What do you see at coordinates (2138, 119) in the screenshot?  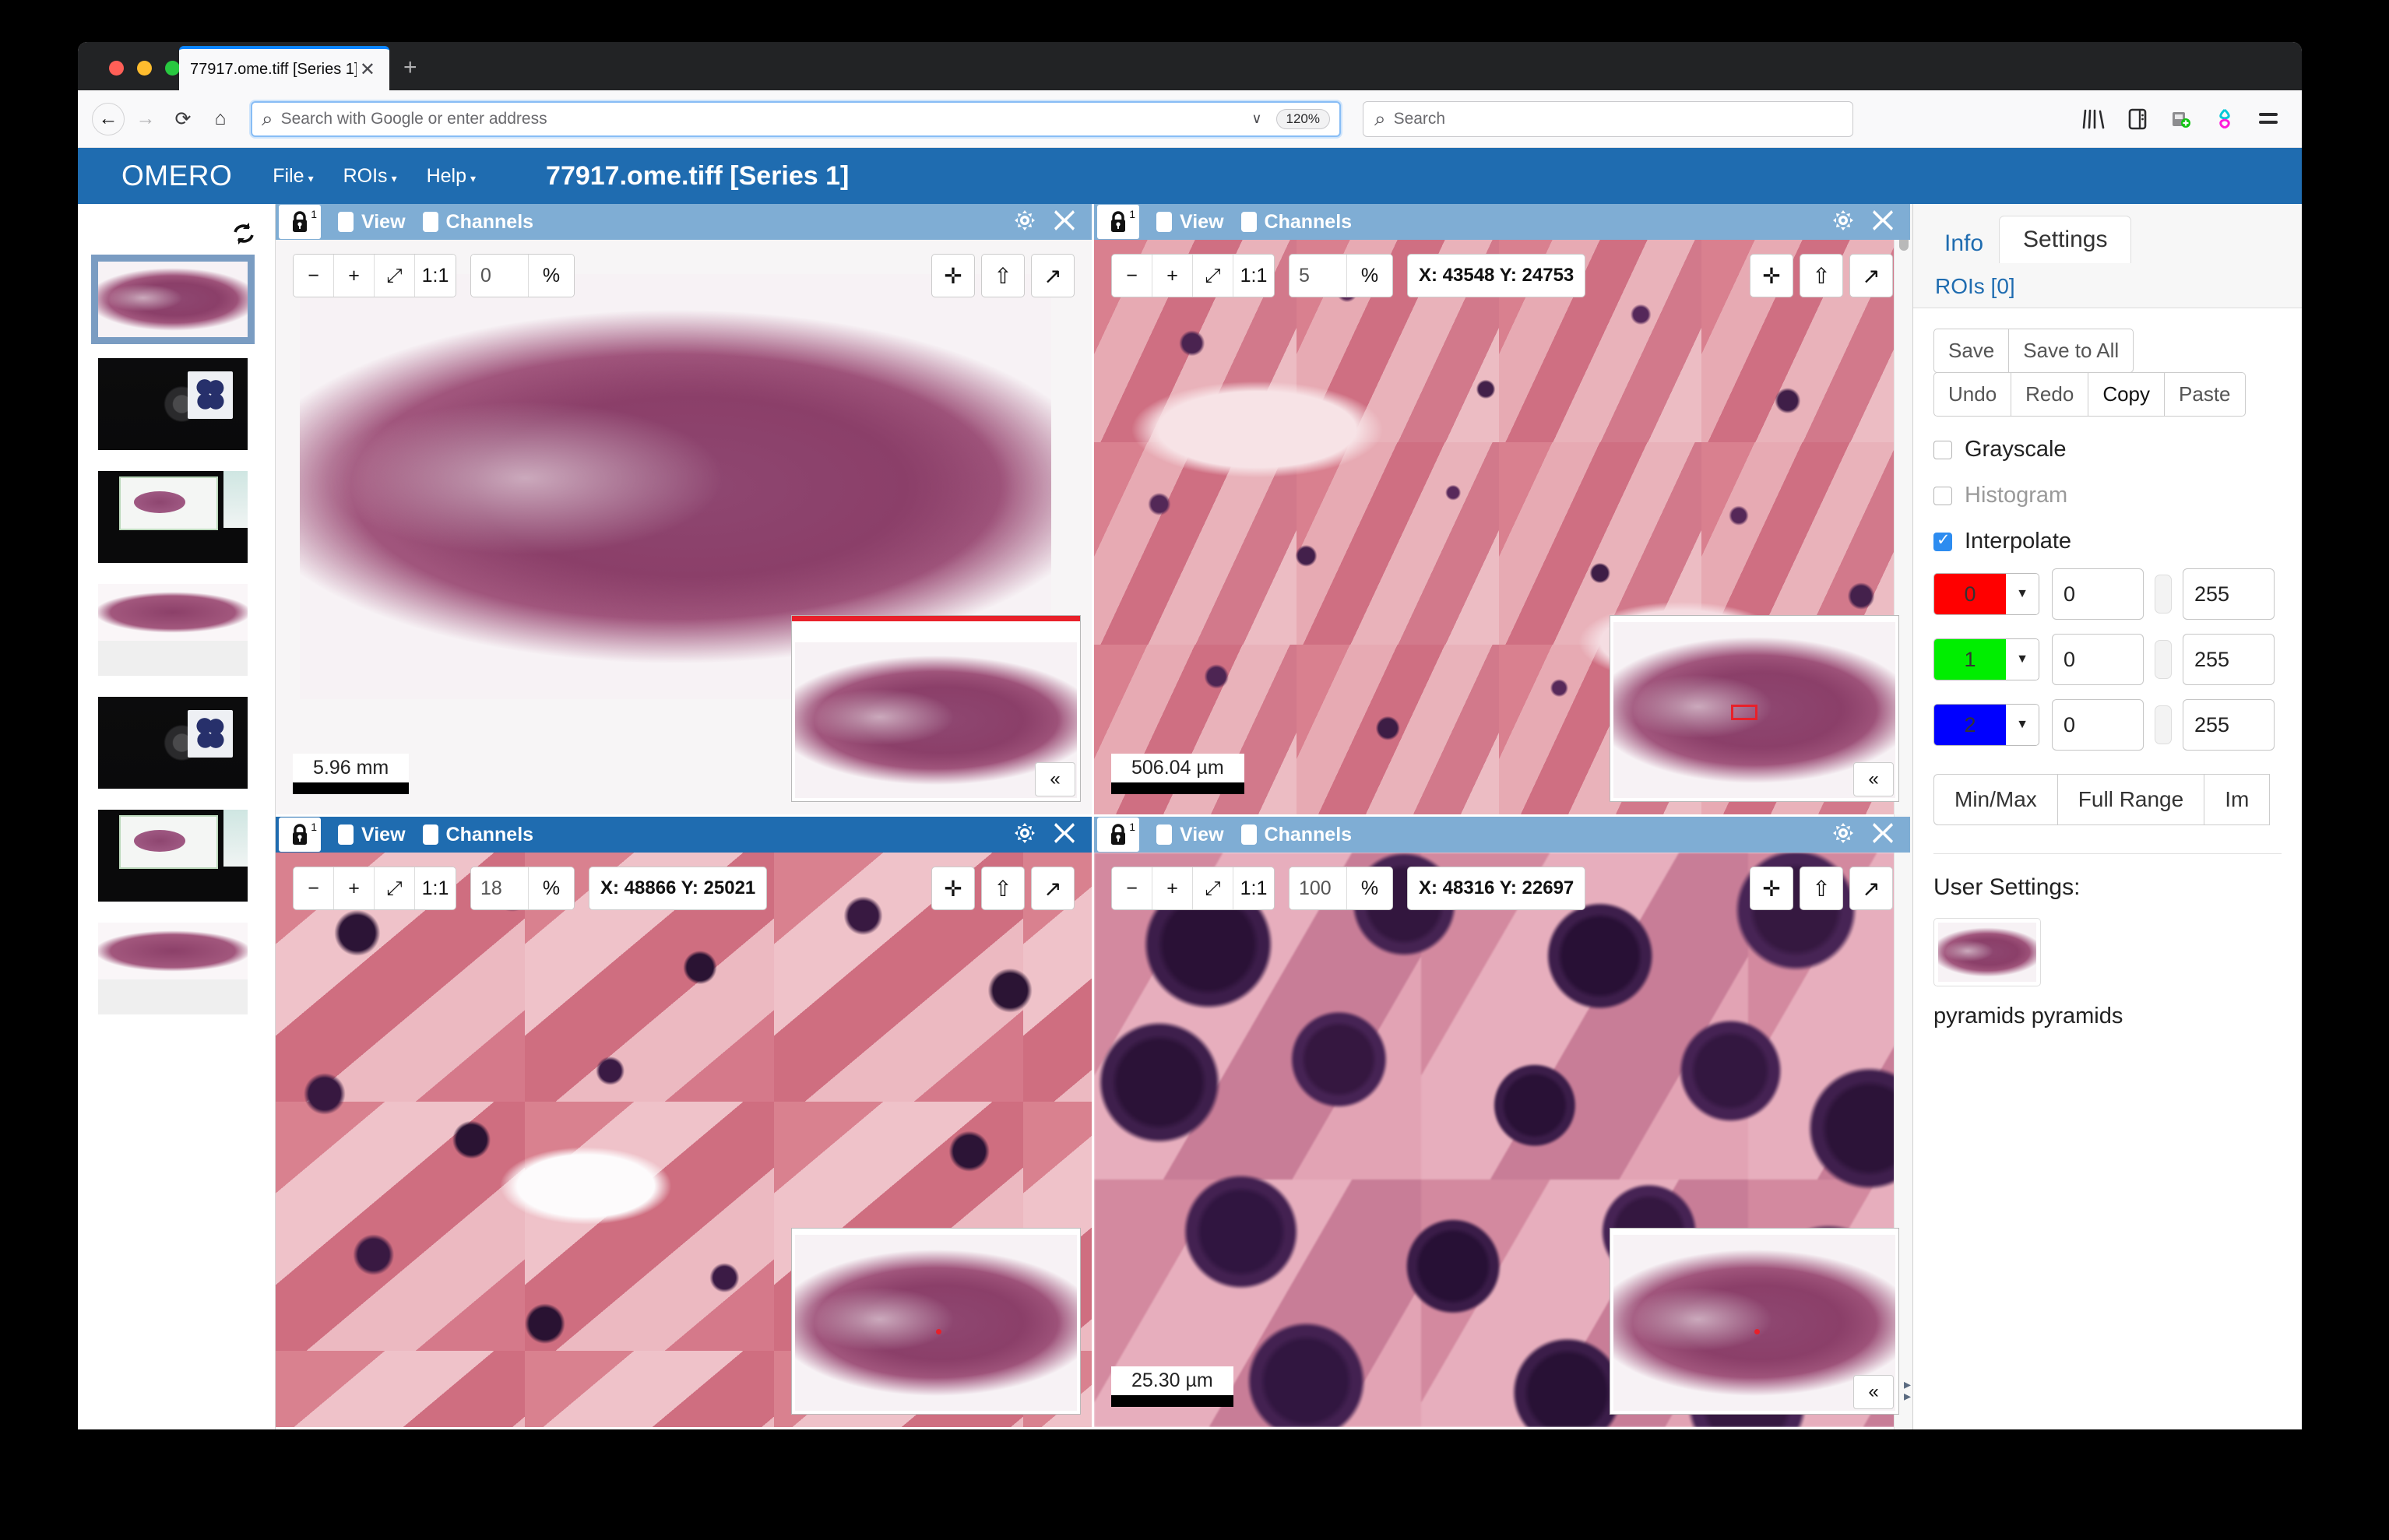 I see `sidebar-icon` at bounding box center [2138, 119].